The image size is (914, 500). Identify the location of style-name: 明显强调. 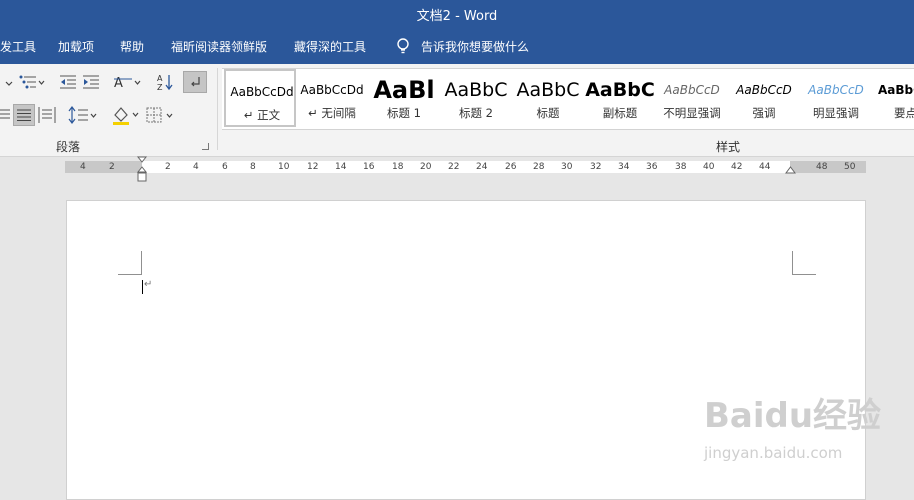
(836, 113).